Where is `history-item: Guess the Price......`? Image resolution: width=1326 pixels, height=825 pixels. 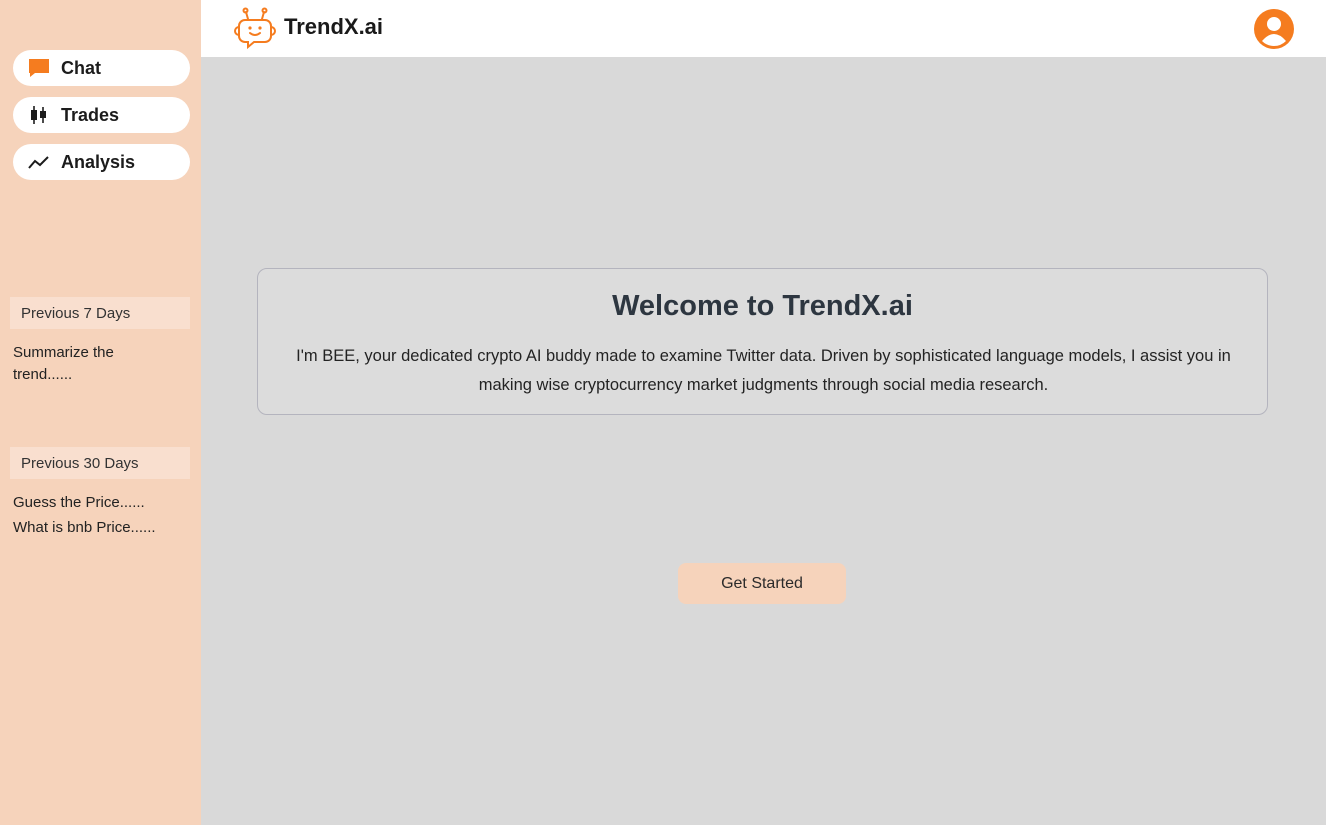
history-item: Guess the Price...... is located at coordinates (103, 503).